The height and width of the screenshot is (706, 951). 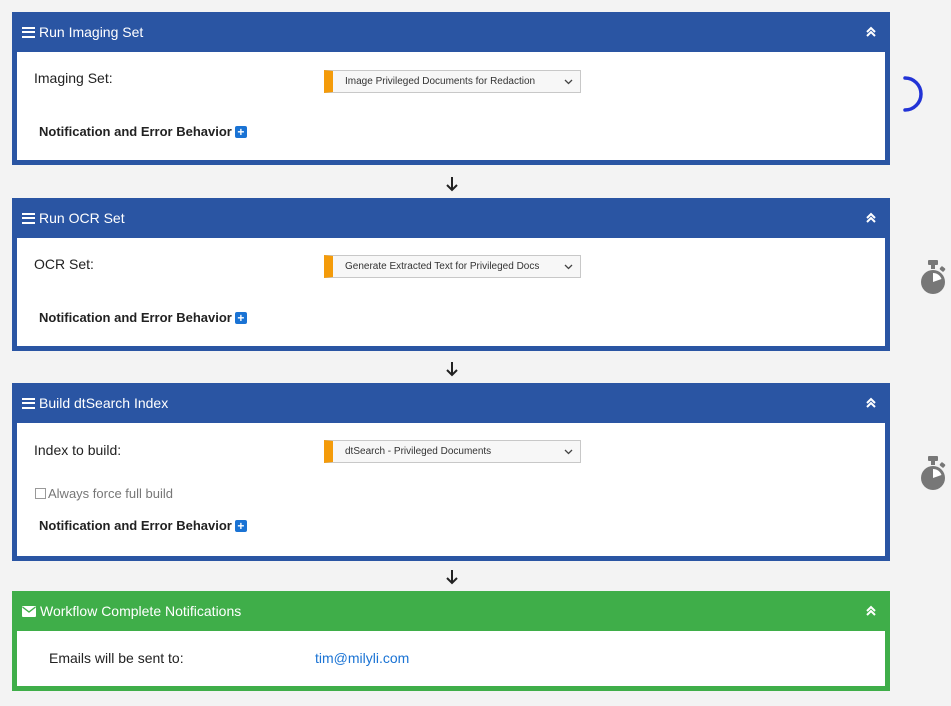 I want to click on step-title: Run Imaging Set, so click(x=91, y=32).